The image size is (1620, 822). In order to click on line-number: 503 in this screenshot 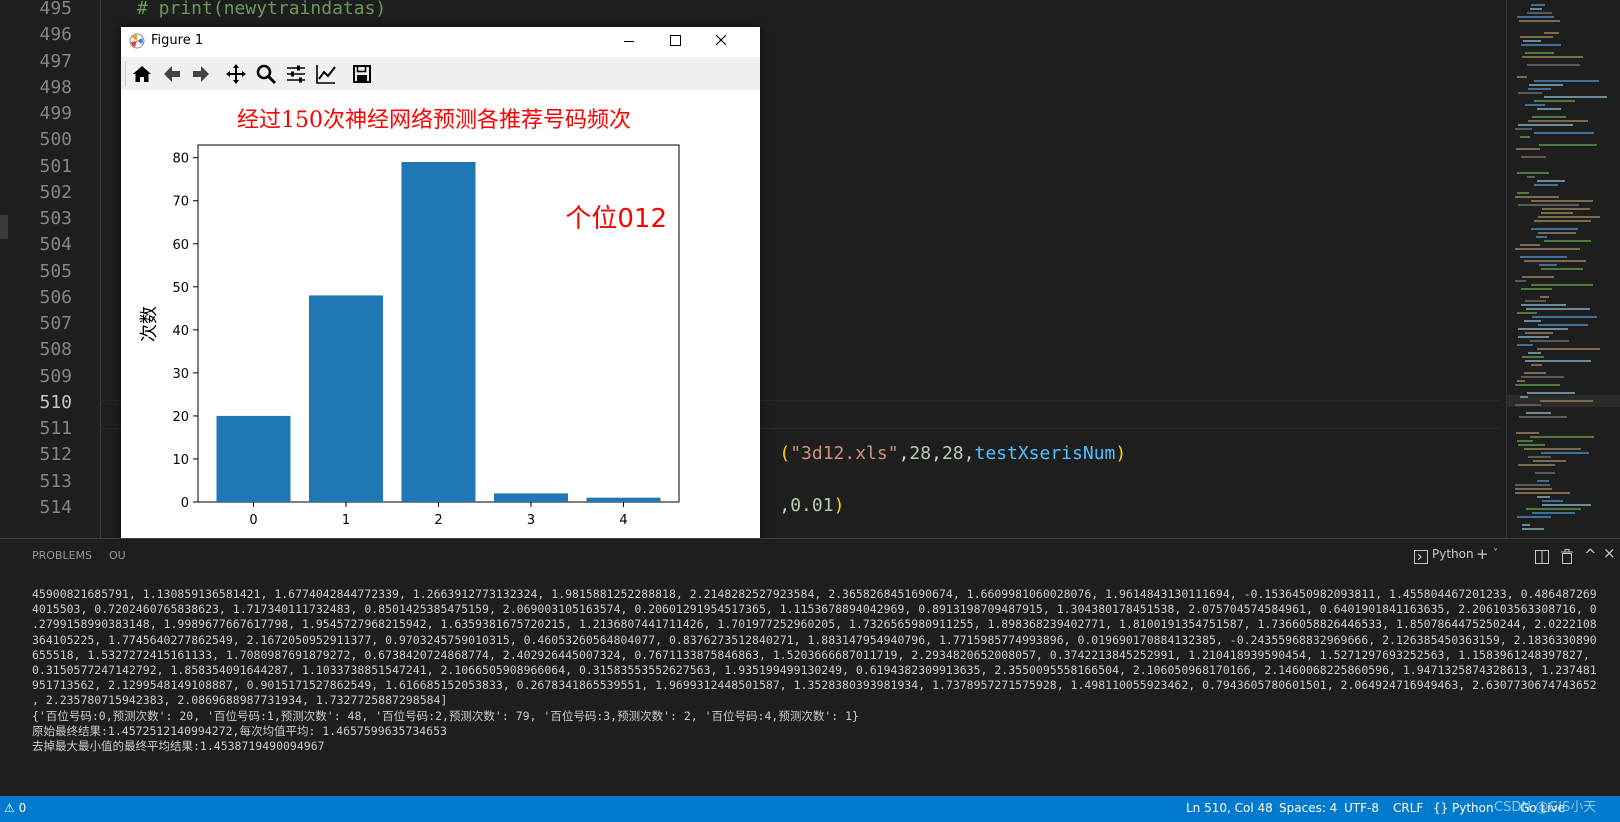, I will do `click(55, 218)`.